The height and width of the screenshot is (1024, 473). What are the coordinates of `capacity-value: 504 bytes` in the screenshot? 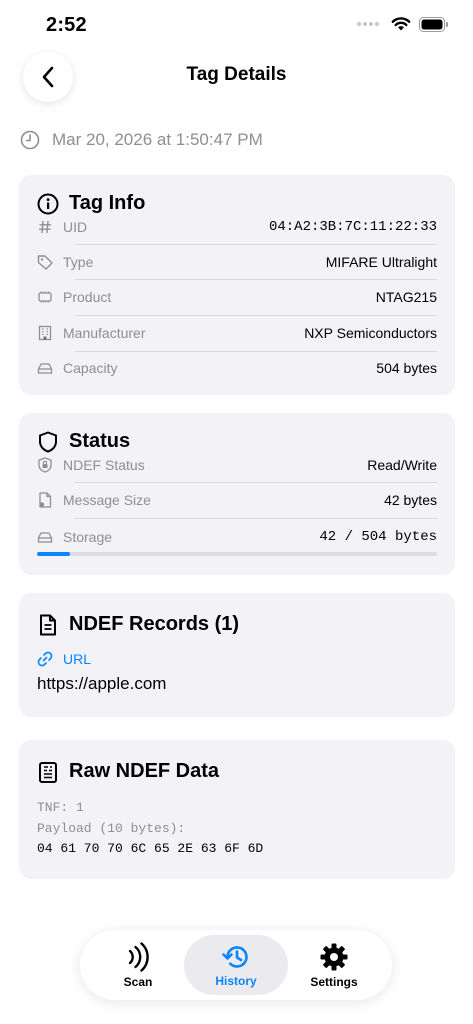 It's located at (406, 368).